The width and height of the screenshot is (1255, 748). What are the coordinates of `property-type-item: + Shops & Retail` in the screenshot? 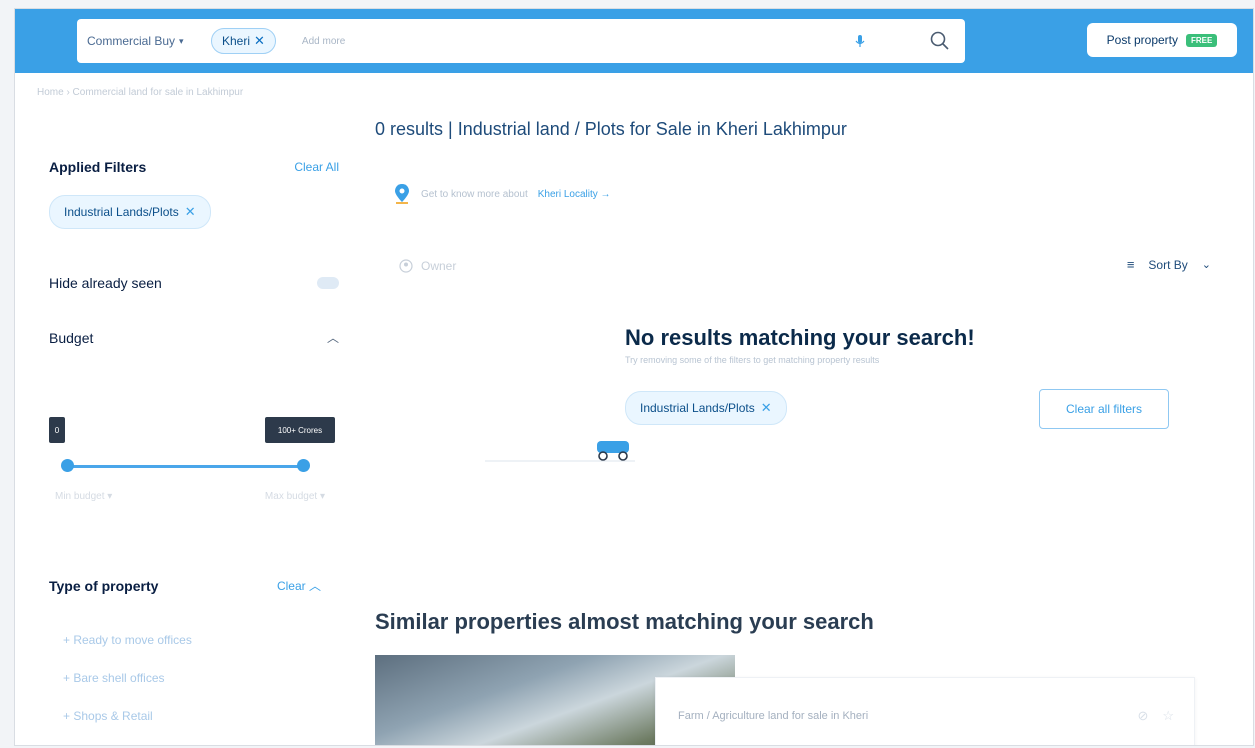 It's located at (127, 716).